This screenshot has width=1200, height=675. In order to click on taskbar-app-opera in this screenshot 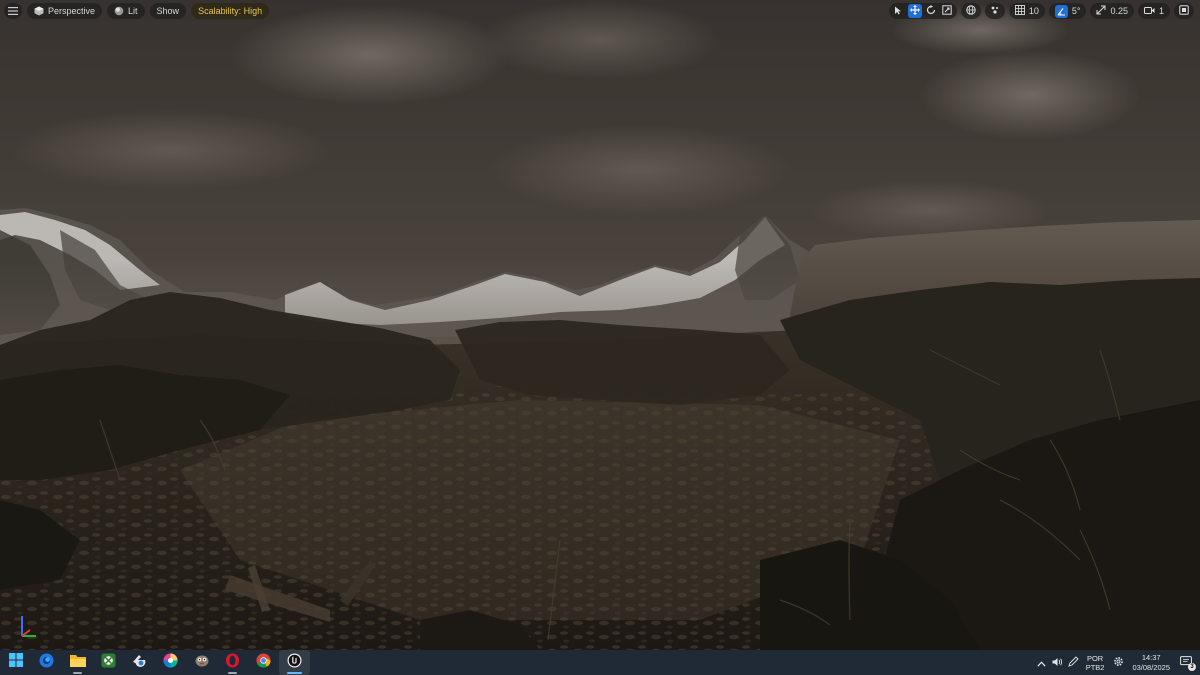, I will do `click(232, 662)`.